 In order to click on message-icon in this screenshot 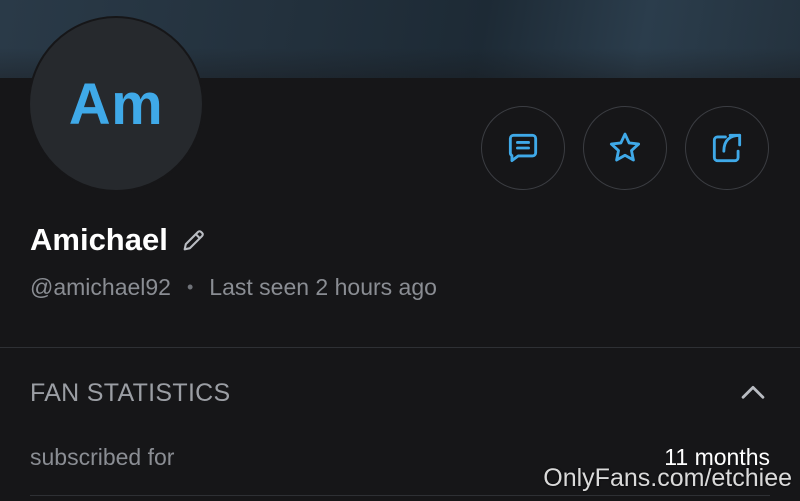, I will do `click(523, 148)`.